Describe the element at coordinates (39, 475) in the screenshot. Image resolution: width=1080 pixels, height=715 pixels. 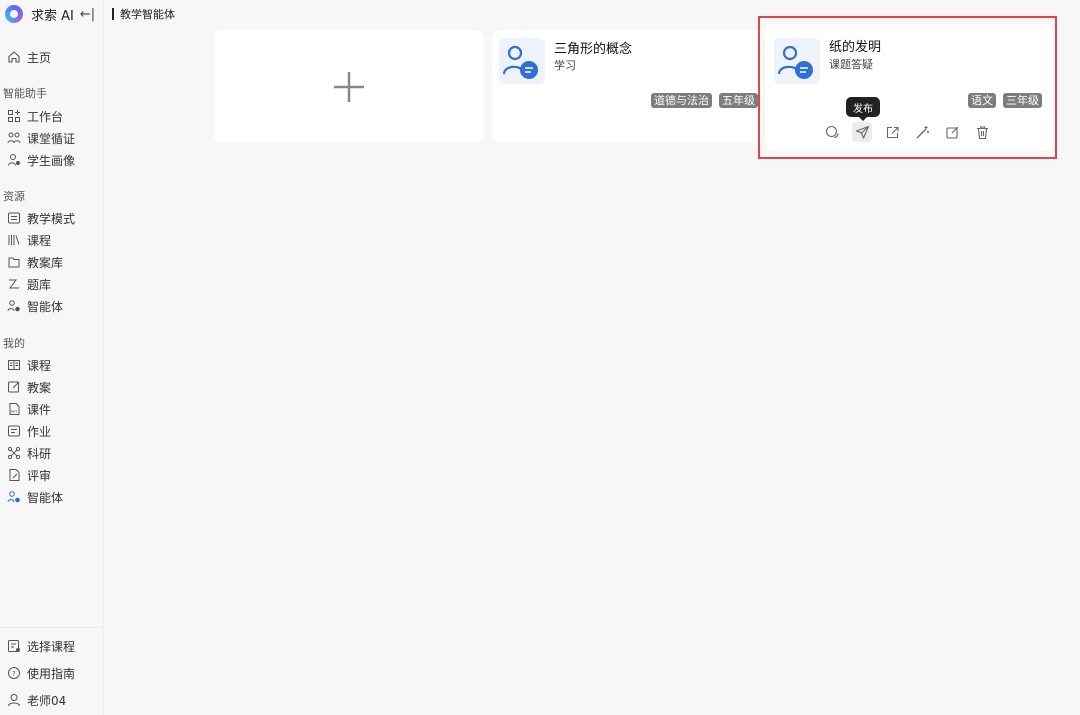
I see `sidebar-item-label: 评审` at that location.